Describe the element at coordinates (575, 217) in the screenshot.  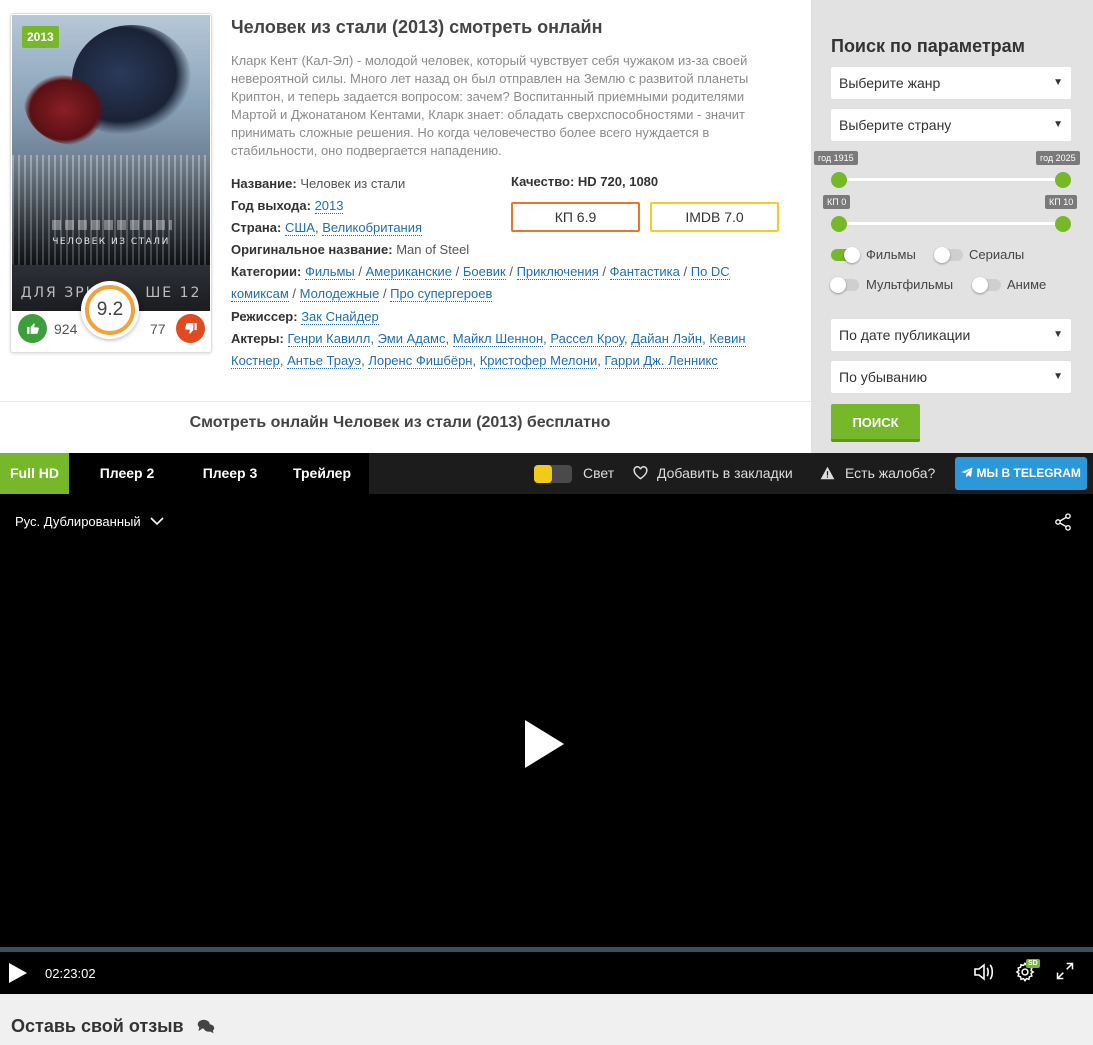
I see `kp-rating-box: КП 6.9` at that location.